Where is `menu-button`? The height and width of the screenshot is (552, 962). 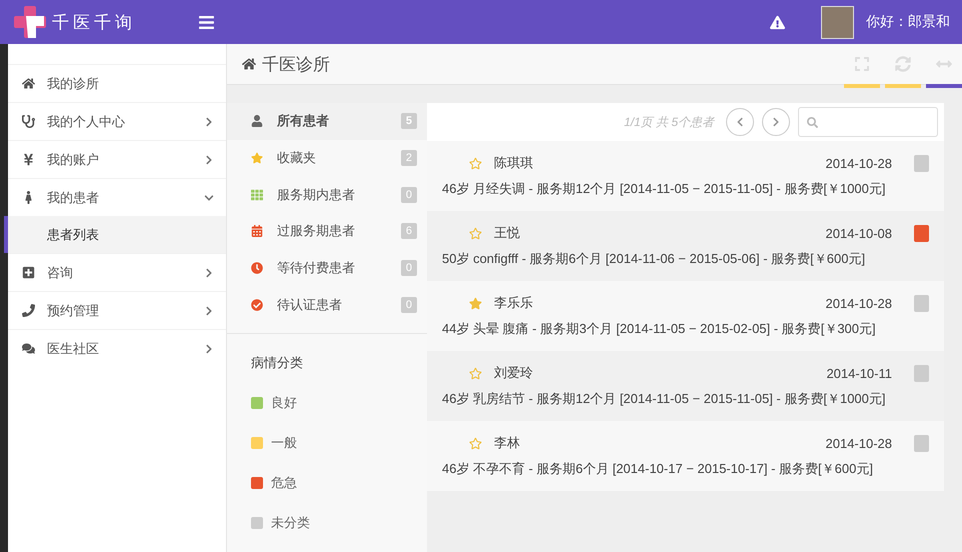
menu-button is located at coordinates (206, 22).